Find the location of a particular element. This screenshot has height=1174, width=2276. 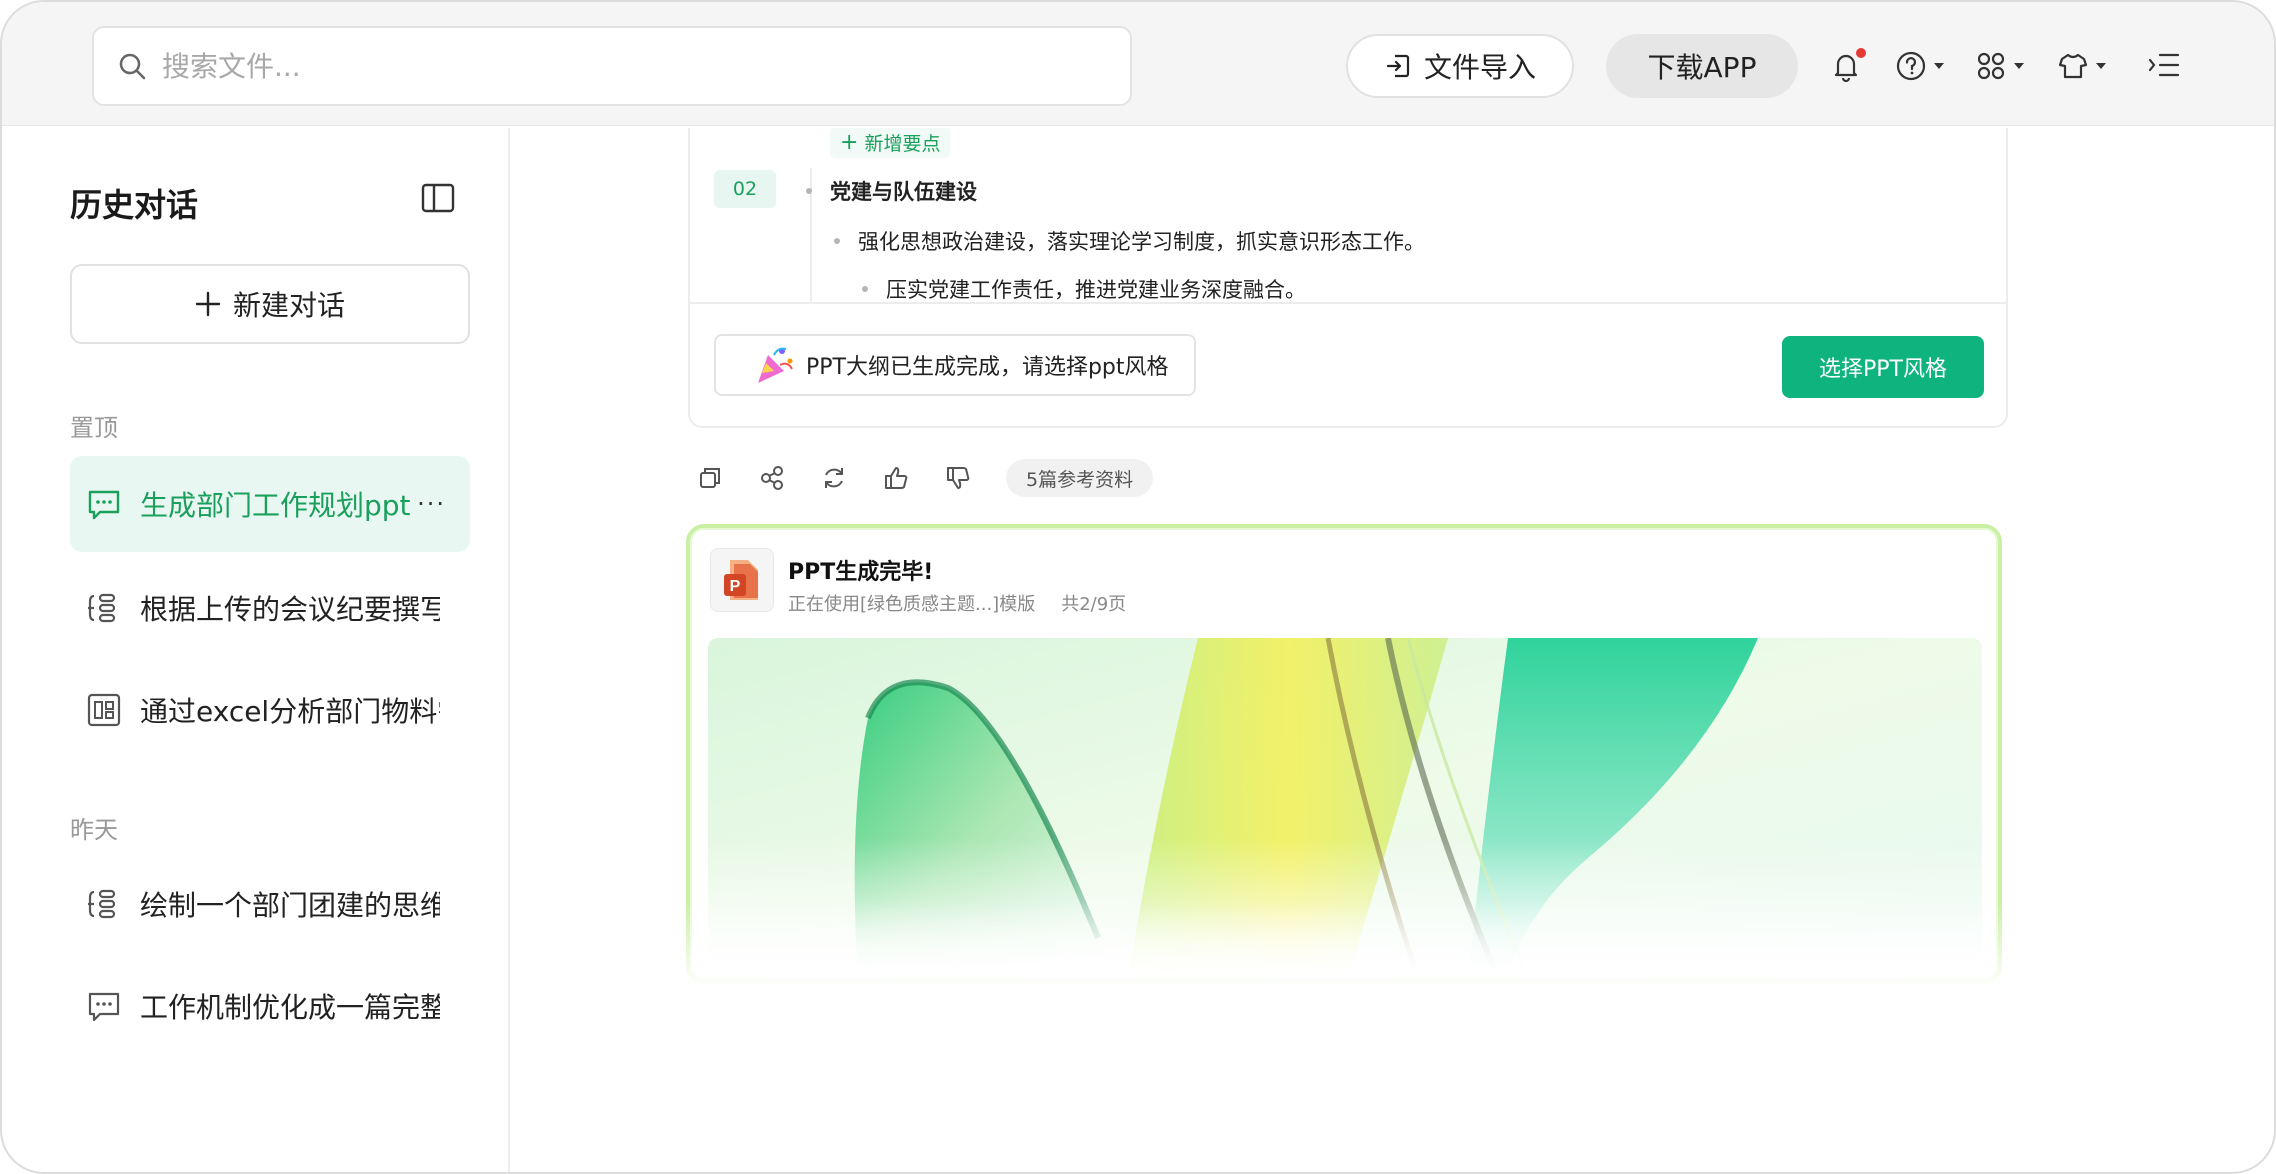

section-label-pinned: 置顶 is located at coordinates (94, 428).